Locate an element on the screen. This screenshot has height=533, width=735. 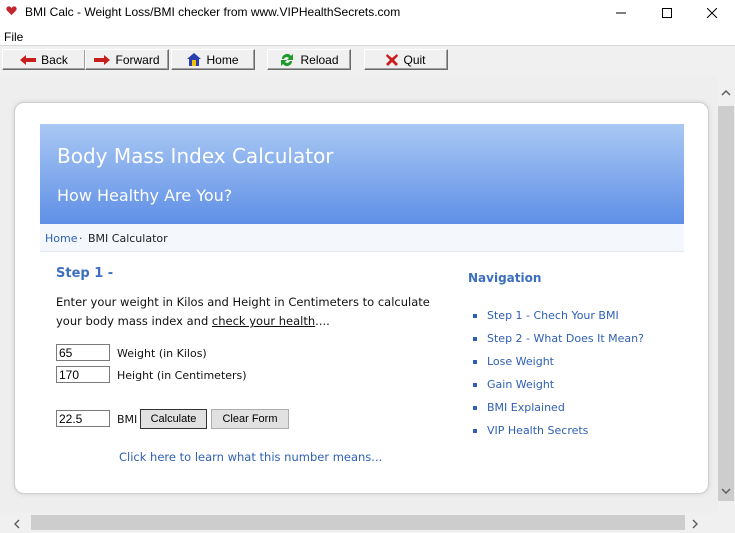
close-icon is located at coordinates (712, 12).